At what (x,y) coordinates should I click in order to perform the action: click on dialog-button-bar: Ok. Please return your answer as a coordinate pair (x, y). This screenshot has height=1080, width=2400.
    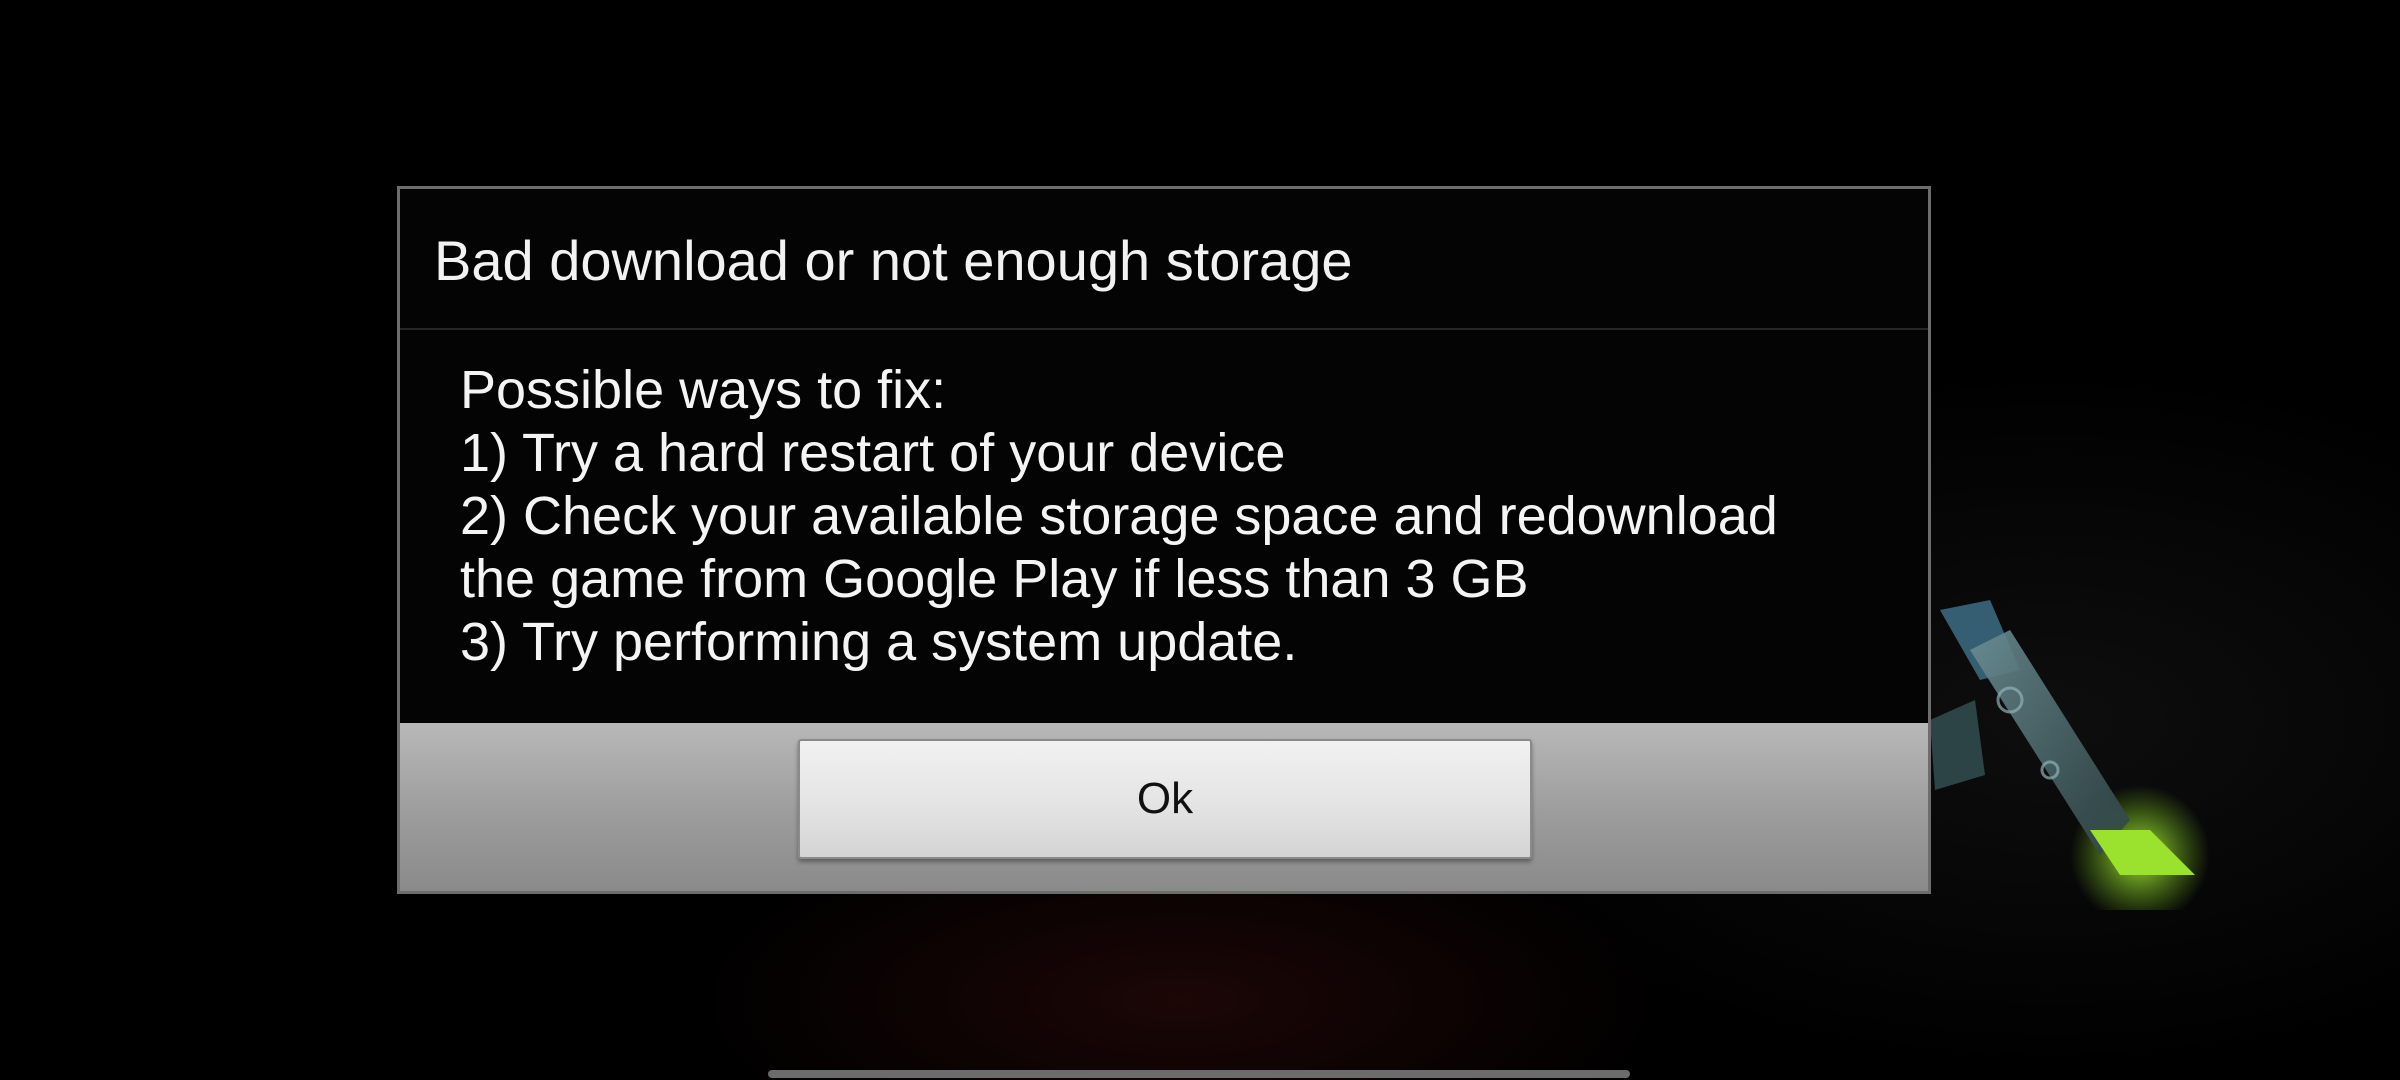
    Looking at the image, I should click on (1164, 807).